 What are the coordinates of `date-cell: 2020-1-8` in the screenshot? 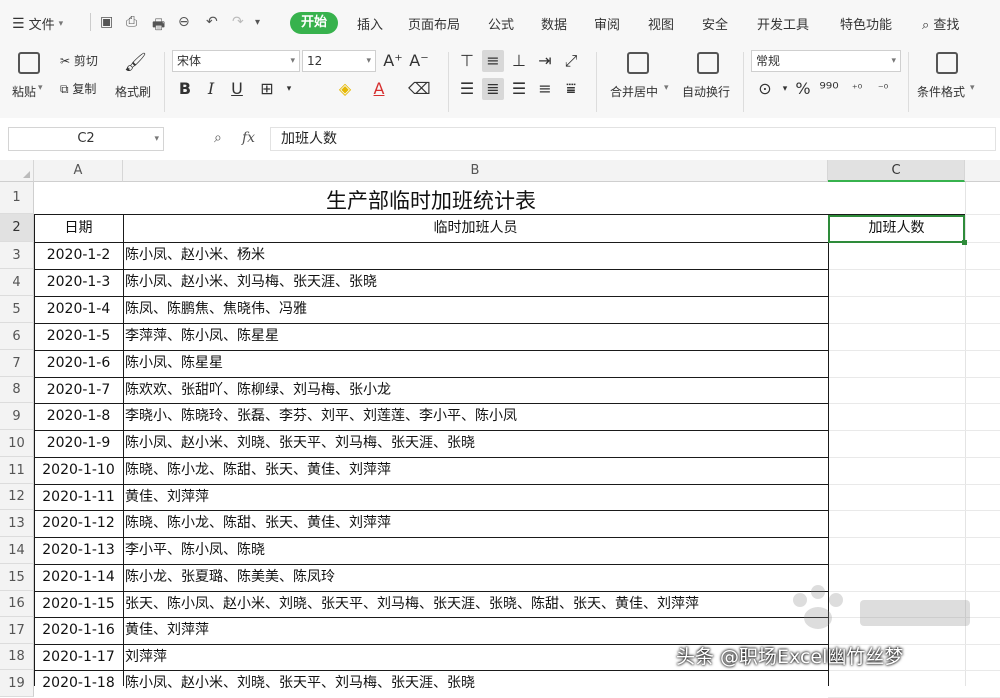 It's located at (78, 416).